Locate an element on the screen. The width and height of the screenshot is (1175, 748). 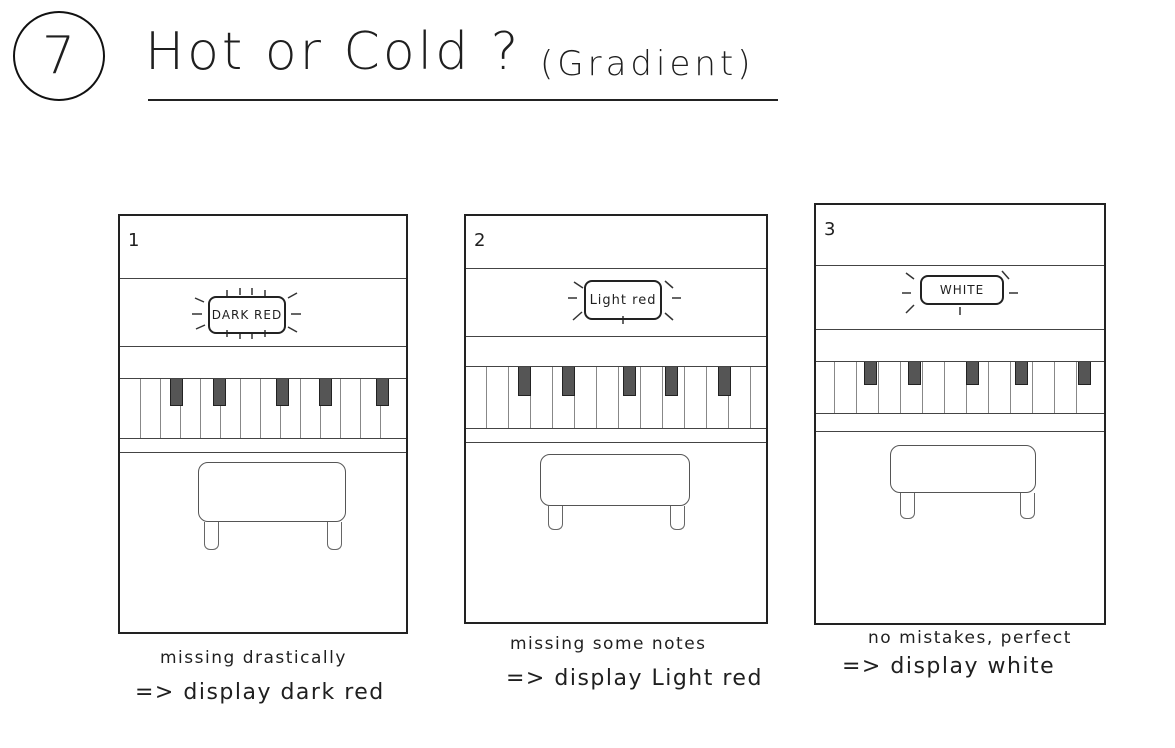
color-badge: Light red is located at coordinates (623, 300).